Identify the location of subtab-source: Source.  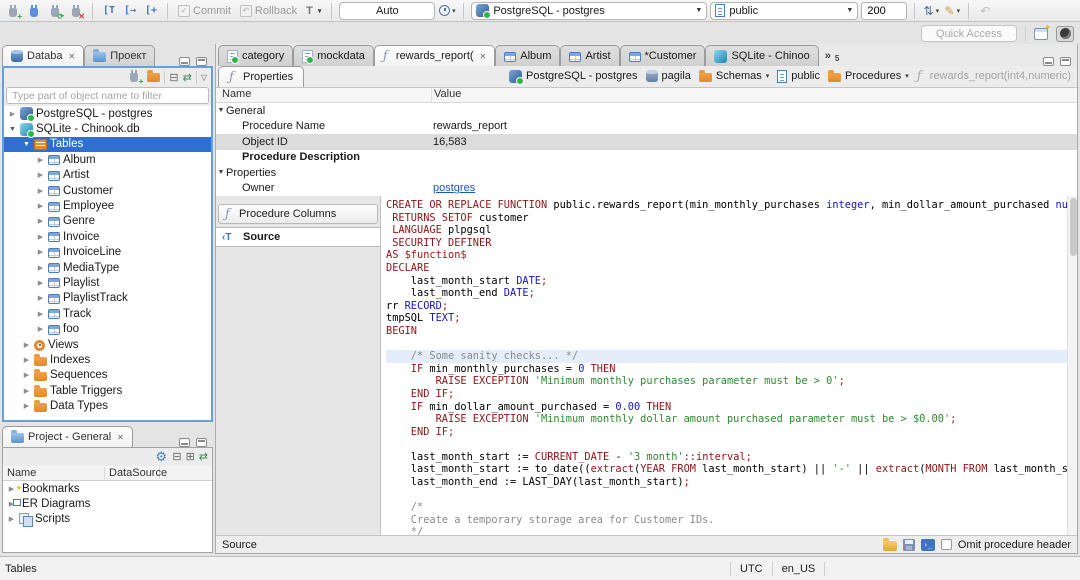
(298, 237).